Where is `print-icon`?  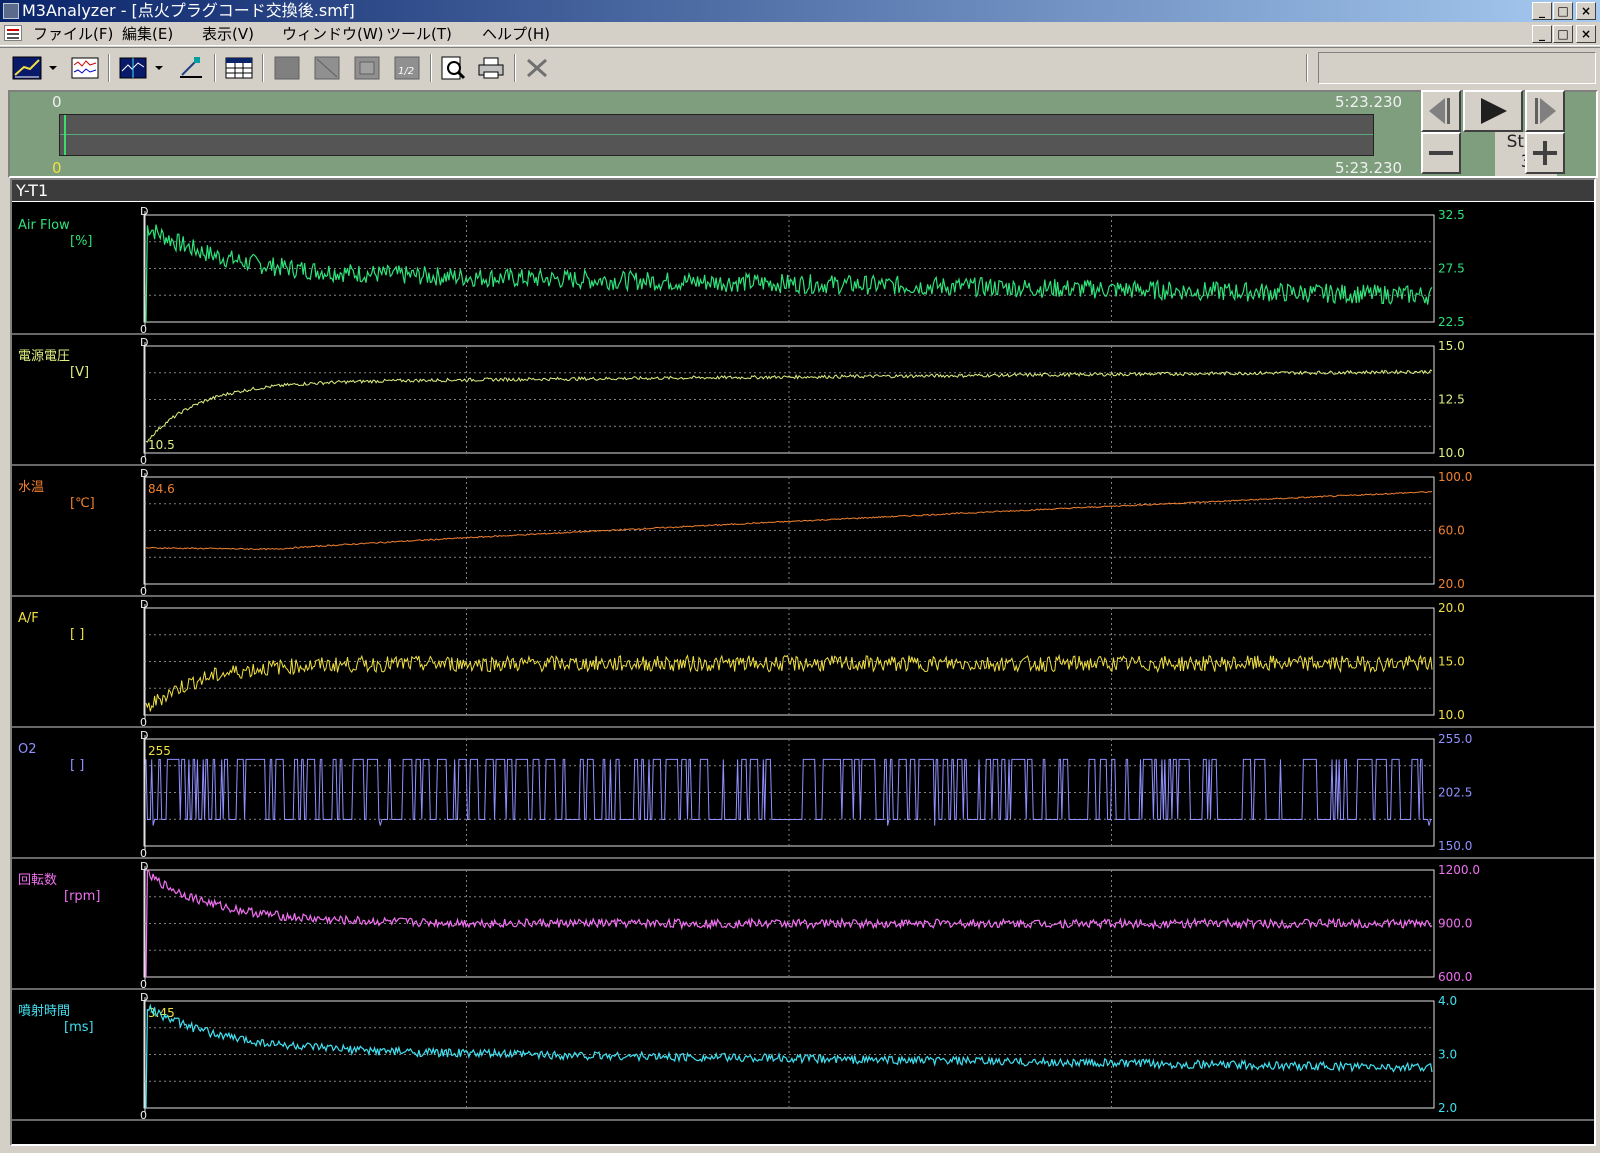
print-icon is located at coordinates (491, 68).